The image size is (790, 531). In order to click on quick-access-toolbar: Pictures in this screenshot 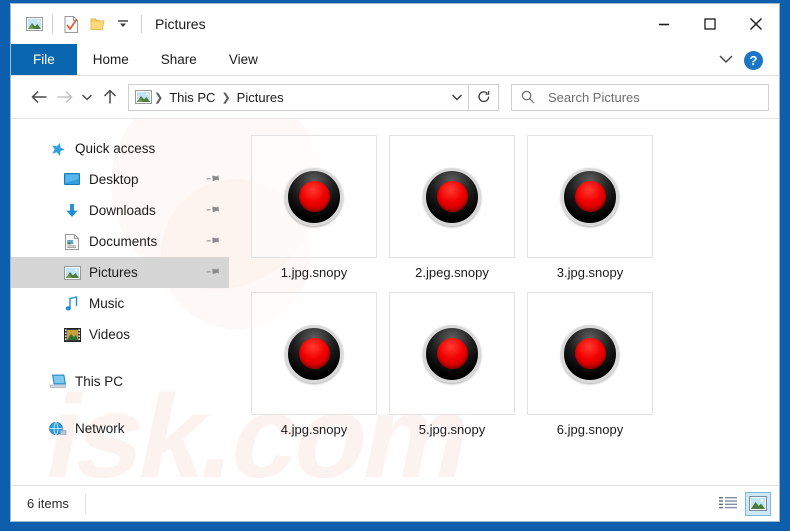, I will do `click(108, 24)`.